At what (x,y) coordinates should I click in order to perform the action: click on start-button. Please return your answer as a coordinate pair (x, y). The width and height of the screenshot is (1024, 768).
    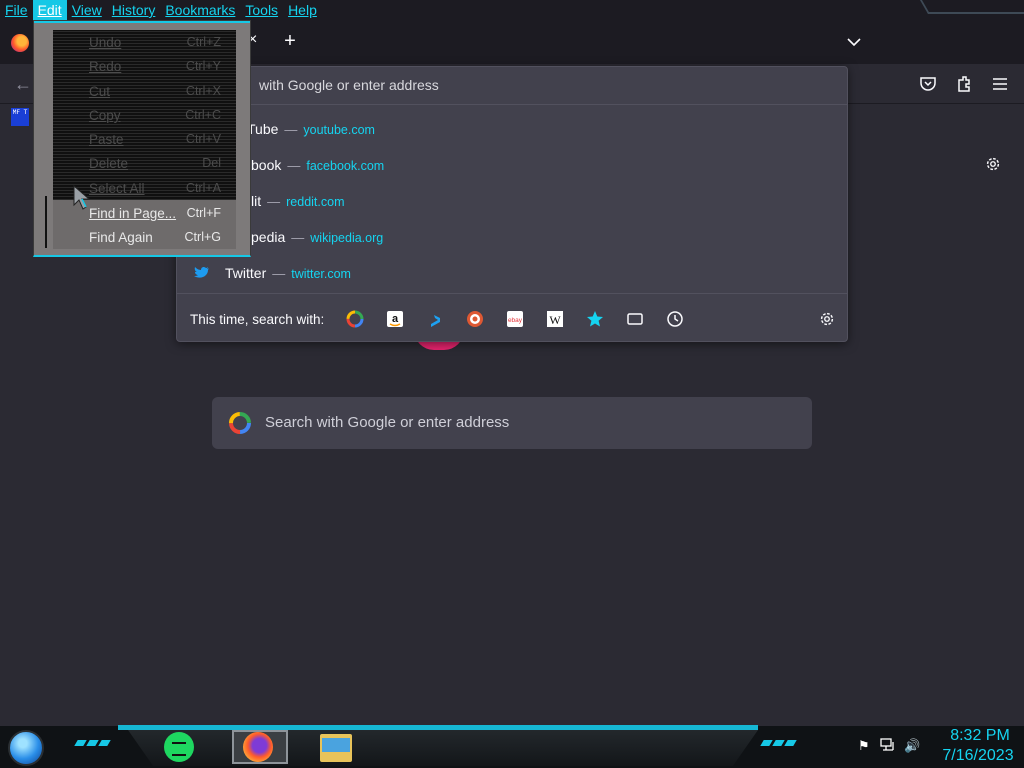
    Looking at the image, I should click on (26, 748).